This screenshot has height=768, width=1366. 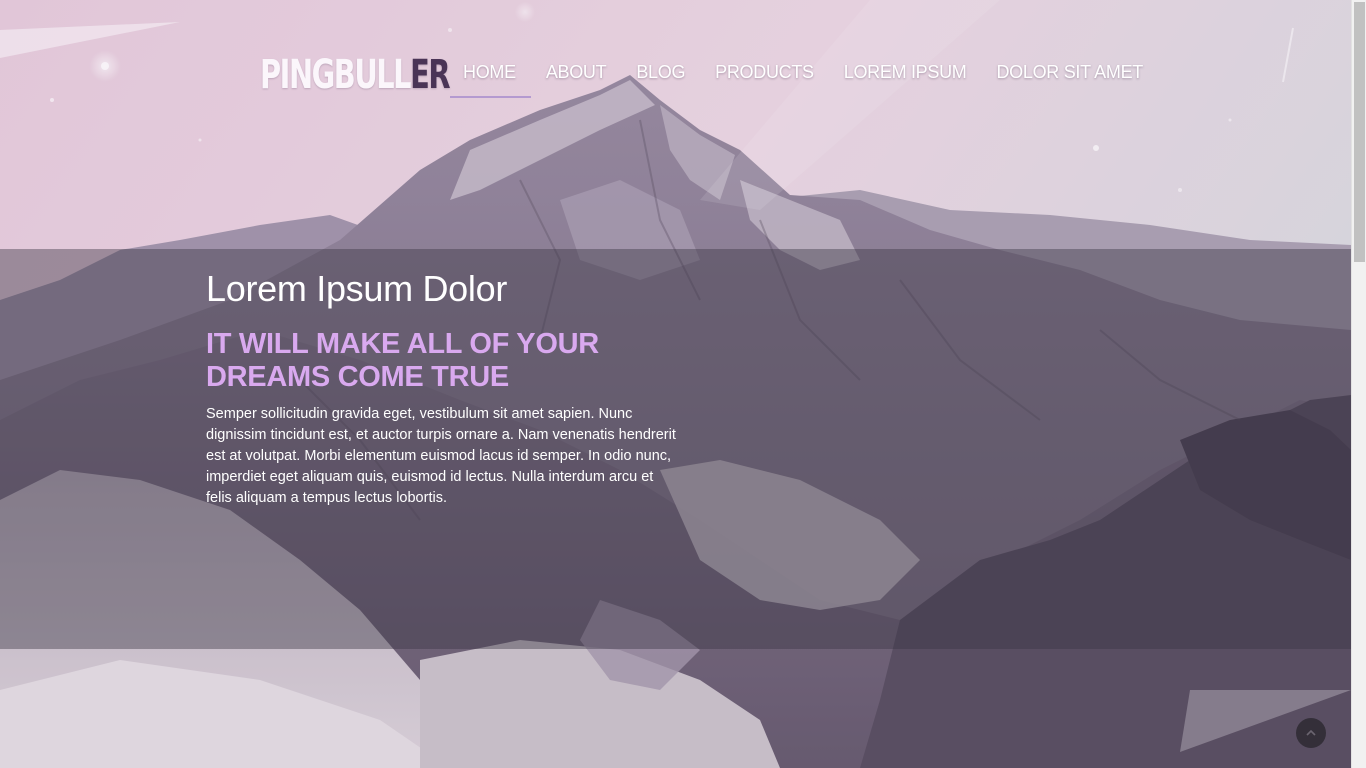 I want to click on site-logo: PINGBULLER, so click(x=355, y=75).